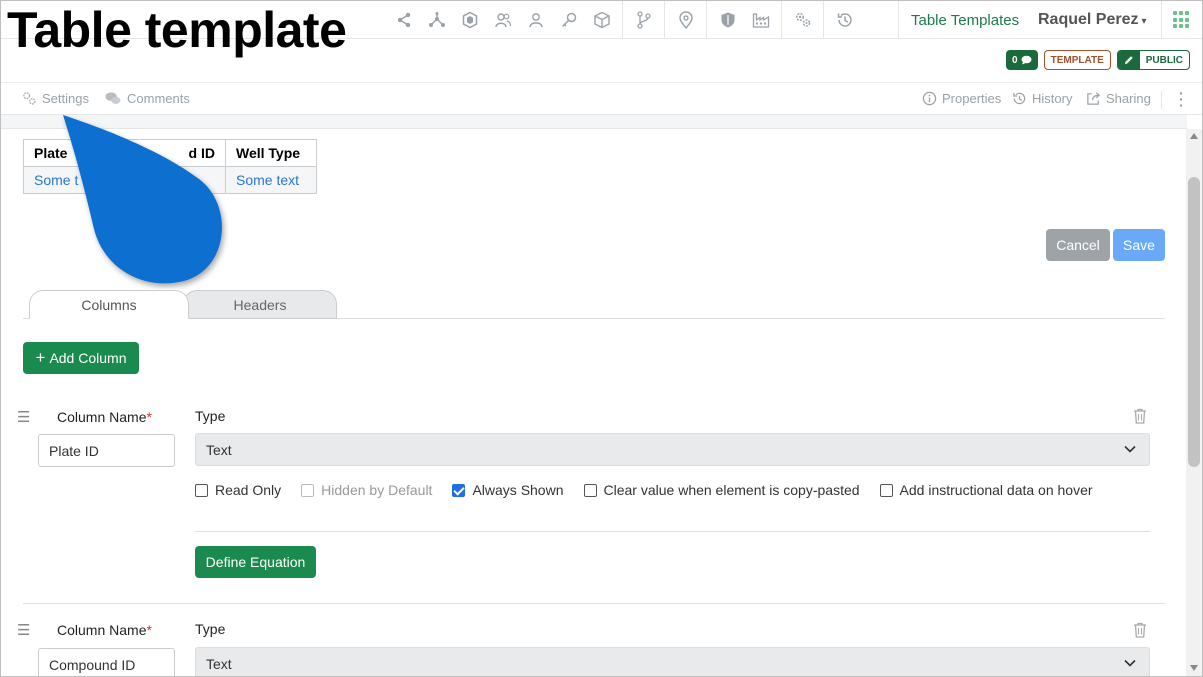 The height and width of the screenshot is (677, 1203). I want to click on user-icon, so click(535, 20).